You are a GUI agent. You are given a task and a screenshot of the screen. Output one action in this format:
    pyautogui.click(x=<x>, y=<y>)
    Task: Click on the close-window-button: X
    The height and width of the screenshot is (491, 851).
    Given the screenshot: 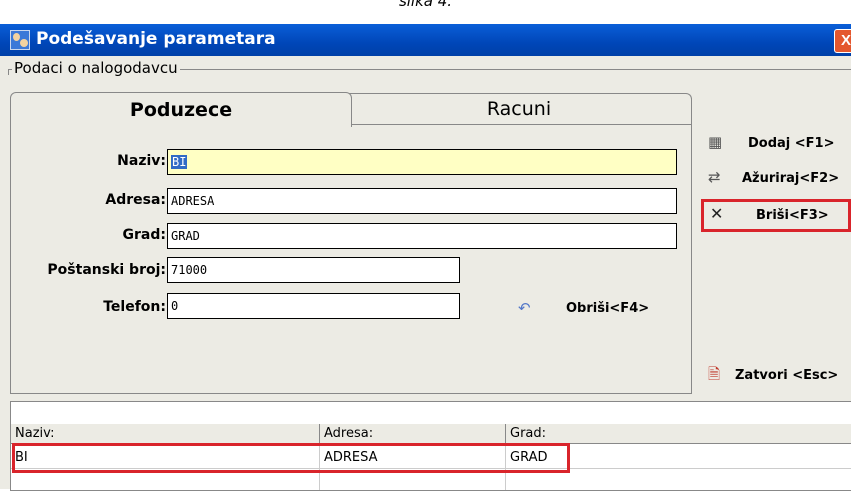 What is the action you would take?
    pyautogui.click(x=842, y=41)
    